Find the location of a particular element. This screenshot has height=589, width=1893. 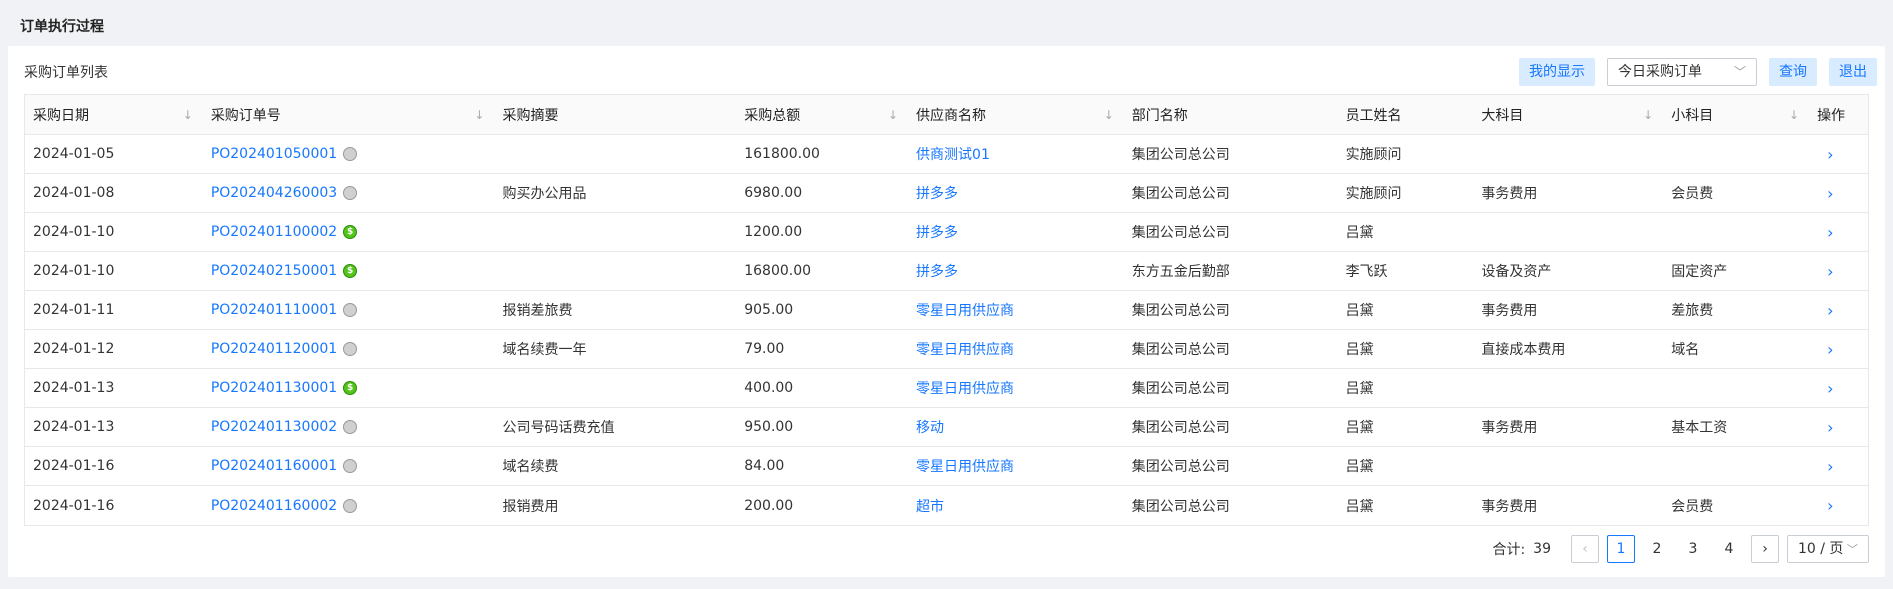

query-button: 查询 is located at coordinates (1793, 72).